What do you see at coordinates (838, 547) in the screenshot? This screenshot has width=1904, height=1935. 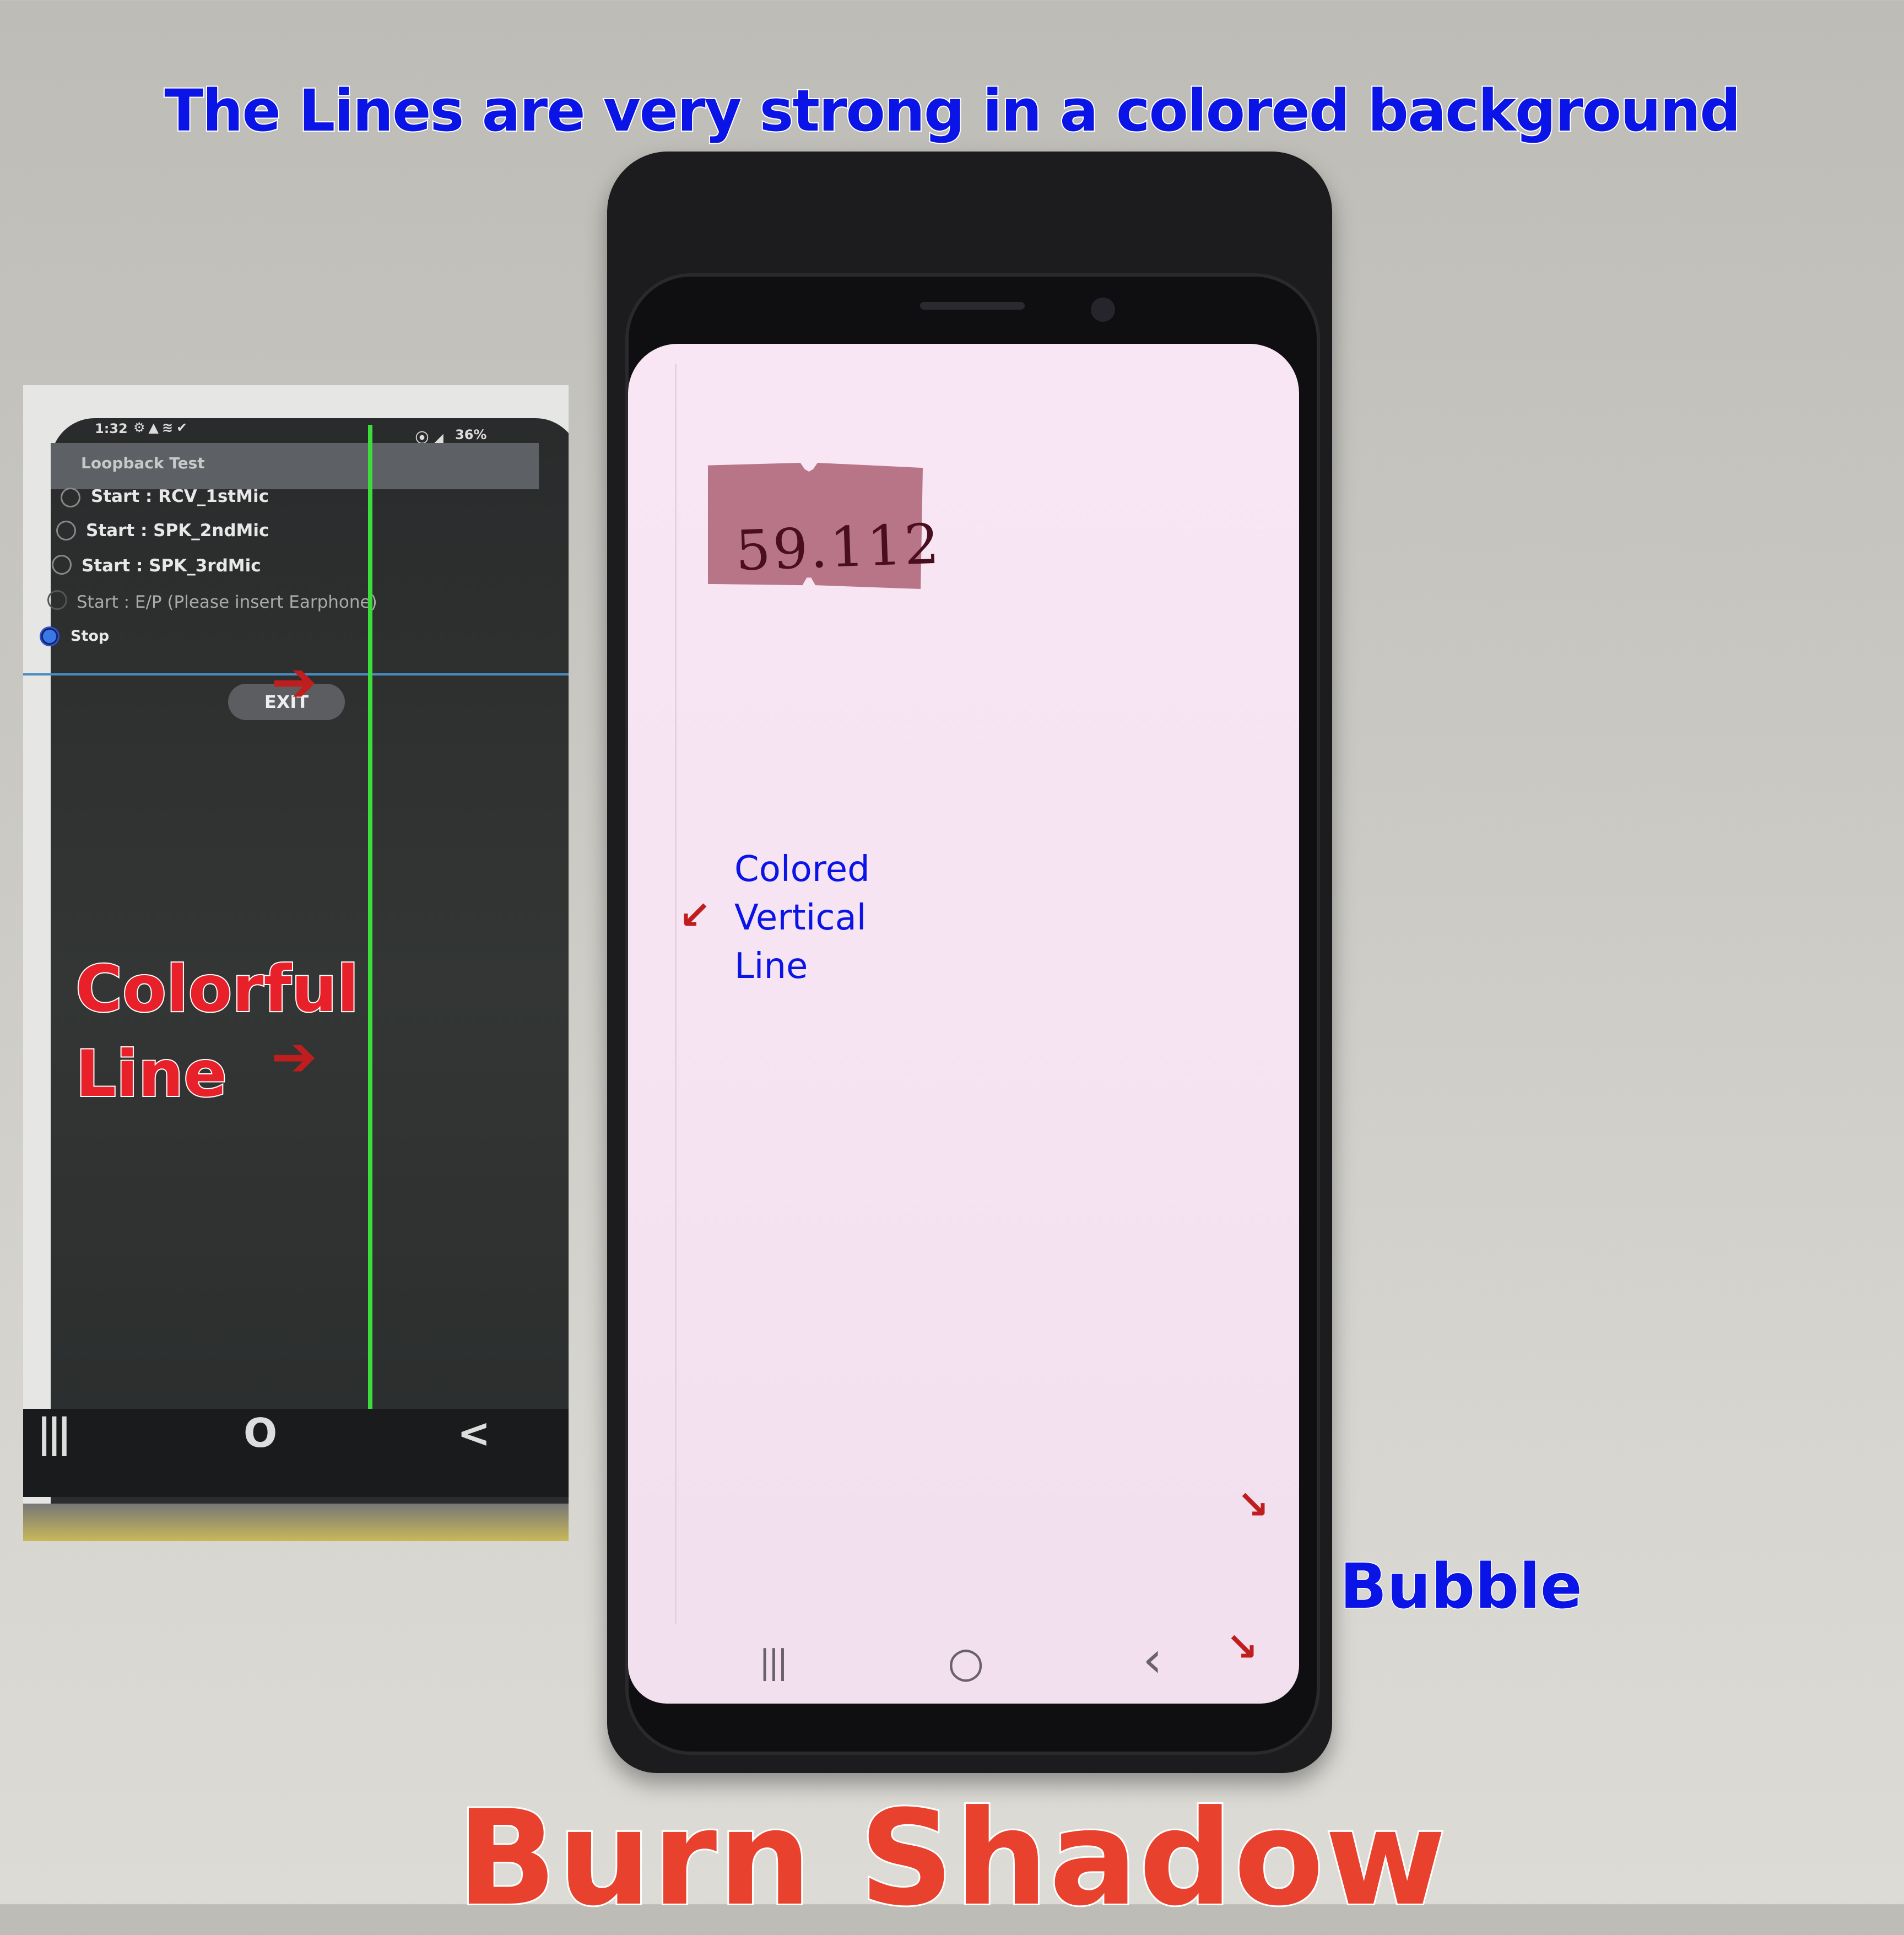 I see `sticker-text: 59.112` at bounding box center [838, 547].